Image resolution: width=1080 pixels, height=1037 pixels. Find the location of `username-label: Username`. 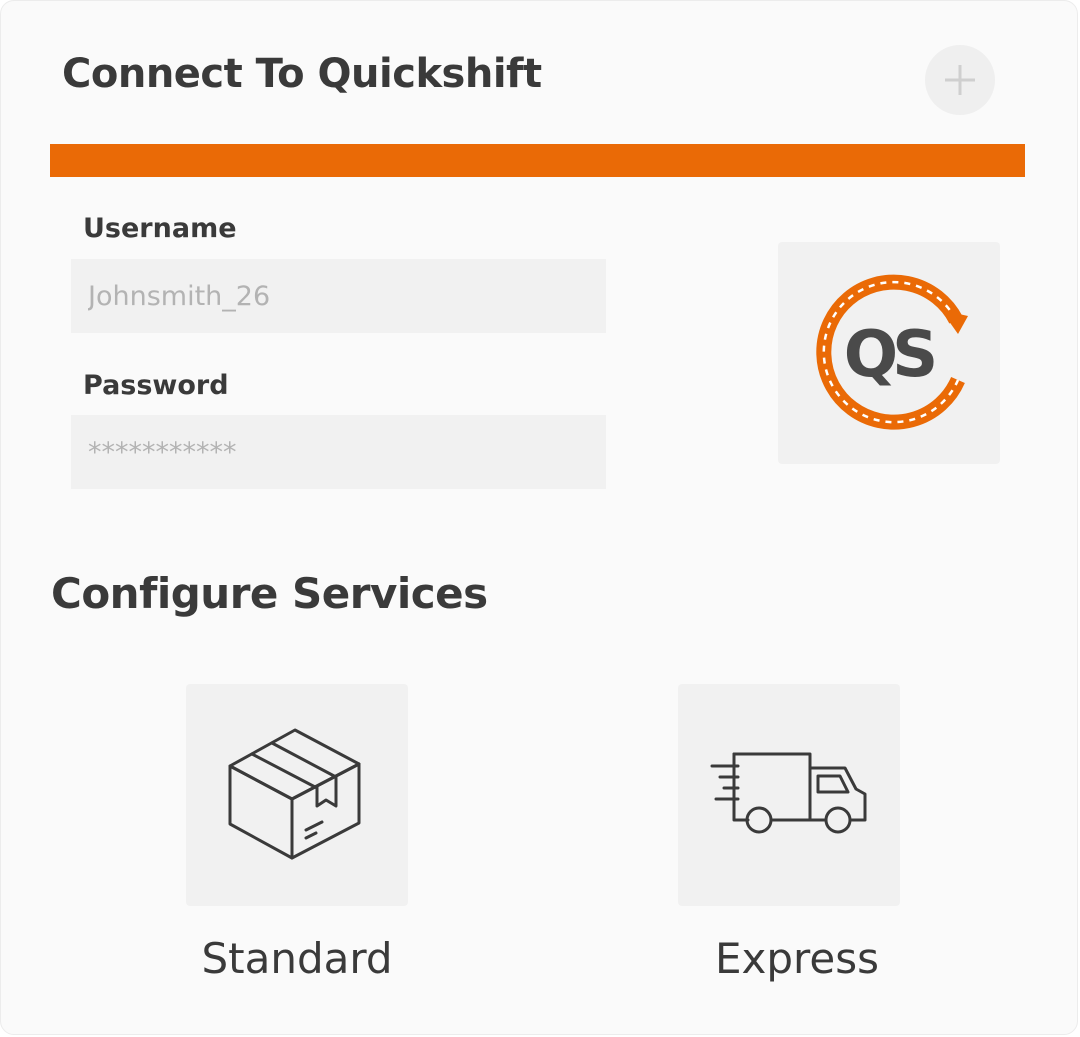

username-label: Username is located at coordinates (160, 228).